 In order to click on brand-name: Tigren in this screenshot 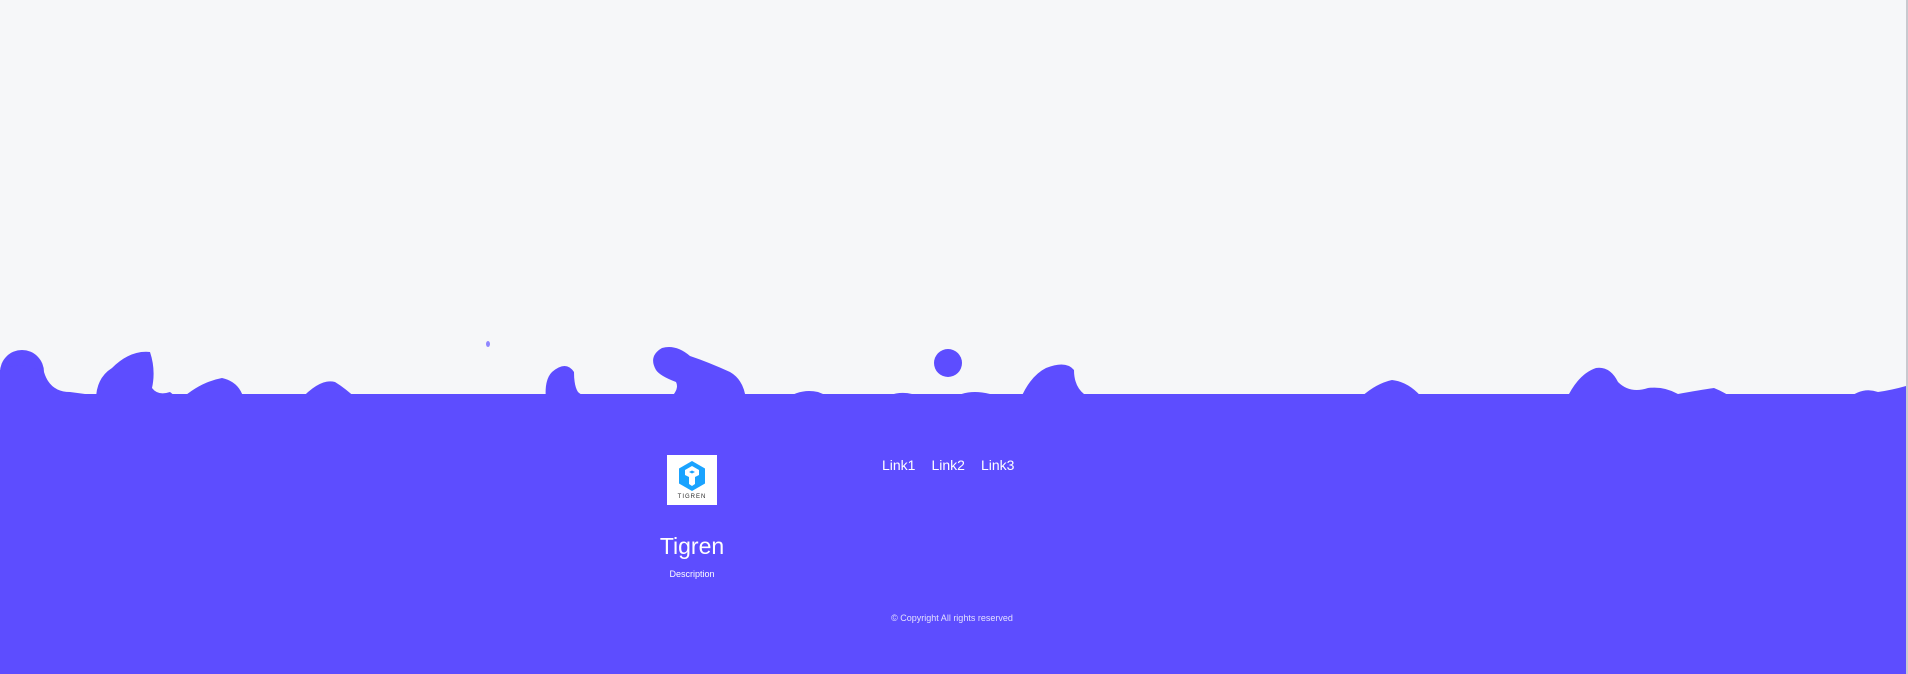, I will do `click(692, 546)`.